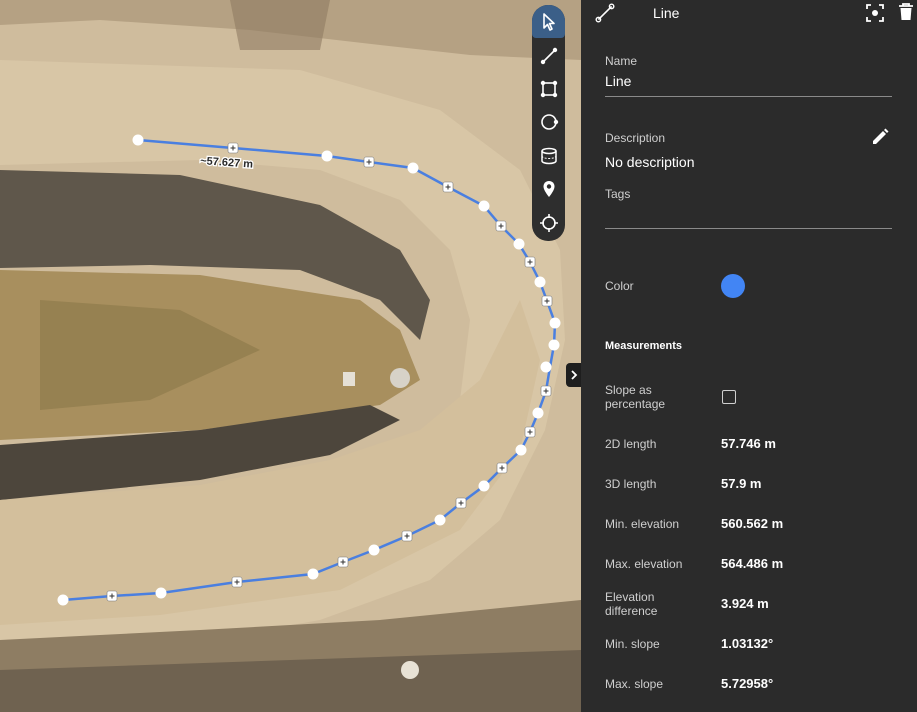 This screenshot has height=712, width=917. I want to click on pointer-icon, so click(548, 21).